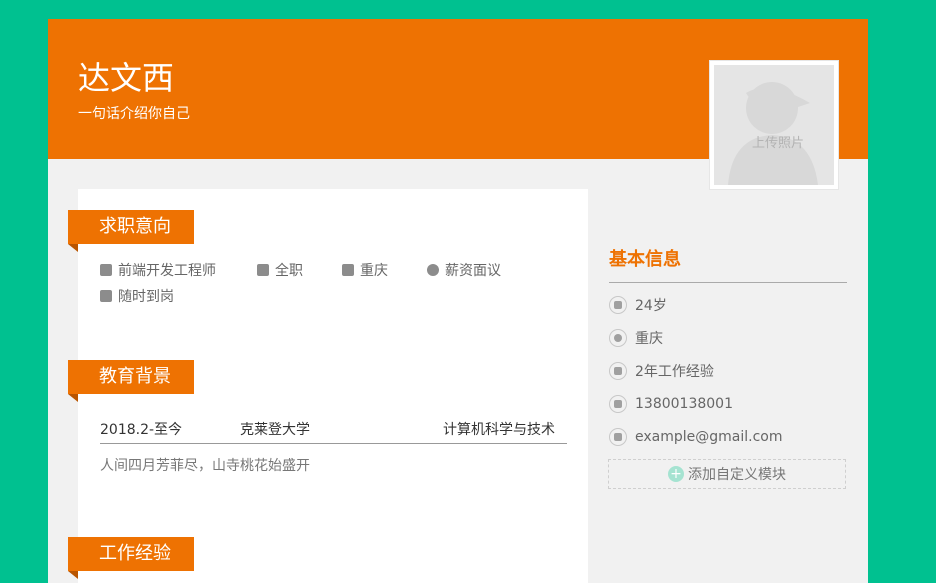  What do you see at coordinates (464, 270) in the screenshot?
I see `intent-salary: 薪资面议` at bounding box center [464, 270].